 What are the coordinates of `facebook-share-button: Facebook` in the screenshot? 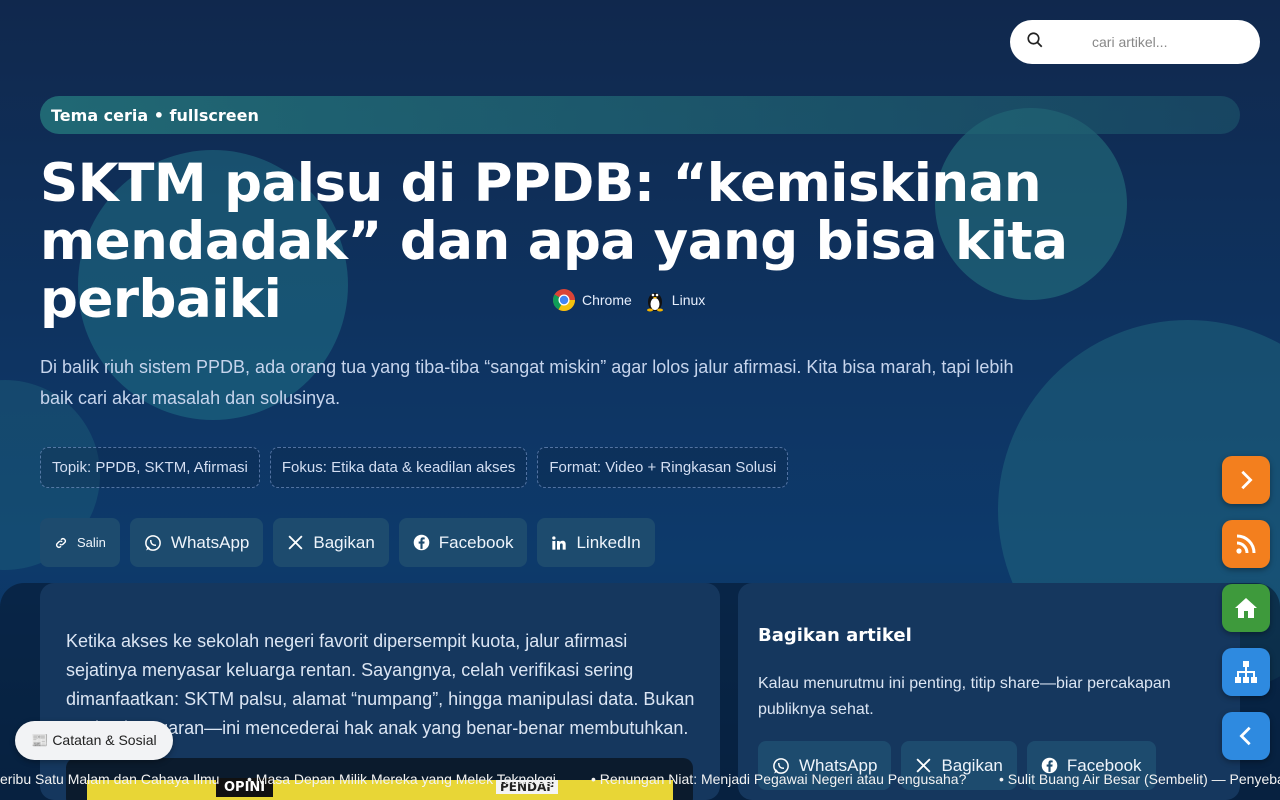 It's located at (463, 542).